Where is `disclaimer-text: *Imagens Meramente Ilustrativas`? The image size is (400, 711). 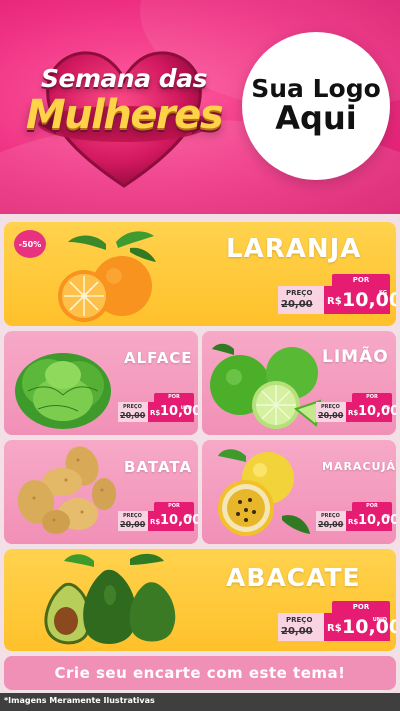
disclaimer-text: *Imagens Meramente Ilustrativas is located at coordinates (79, 700).